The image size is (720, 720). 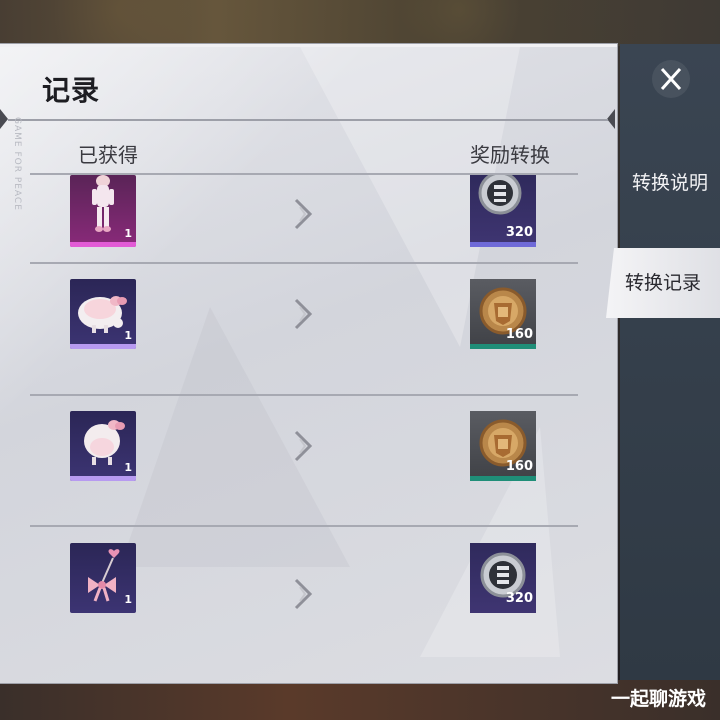 What do you see at coordinates (4, 119) in the screenshot?
I see `title-notch-left` at bounding box center [4, 119].